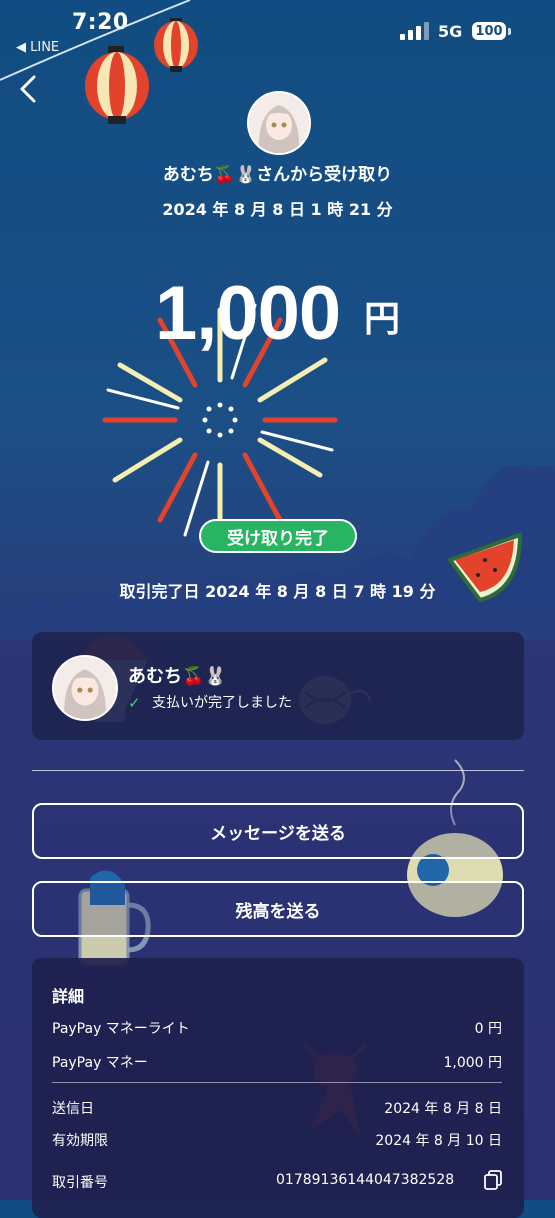 Image resolution: width=555 pixels, height=1218 pixels. Describe the element at coordinates (472, 1063) in the screenshot. I see `money-value: 1,000 円` at that location.